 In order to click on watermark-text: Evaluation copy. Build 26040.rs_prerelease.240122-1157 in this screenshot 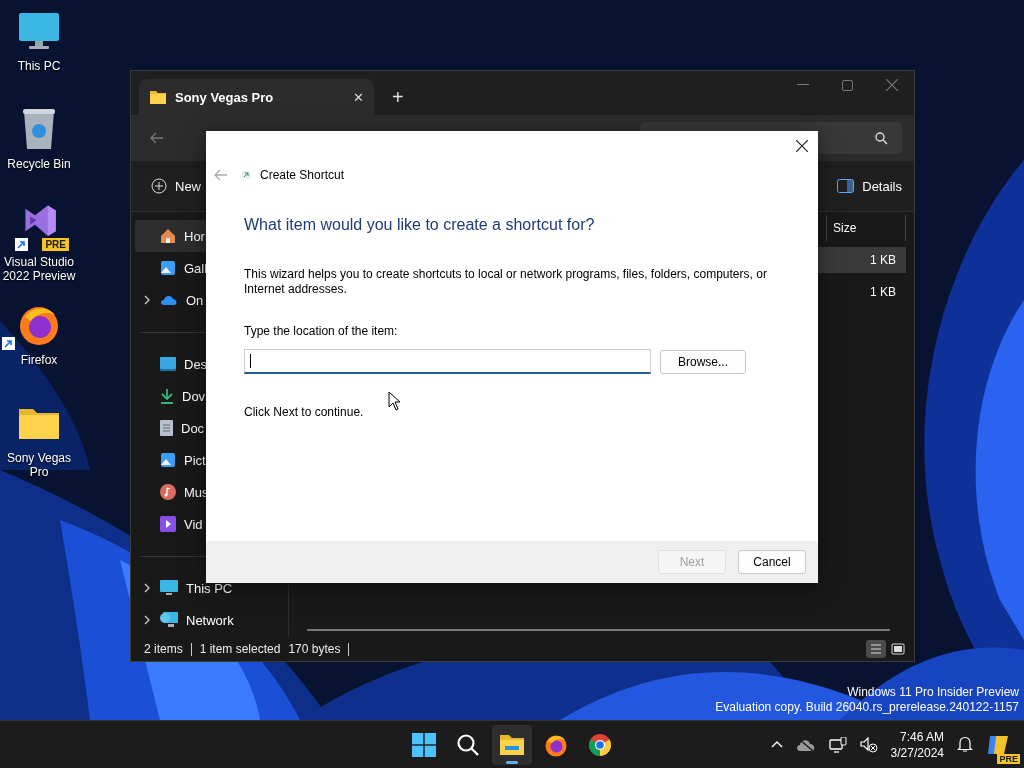, I will do `click(867, 707)`.